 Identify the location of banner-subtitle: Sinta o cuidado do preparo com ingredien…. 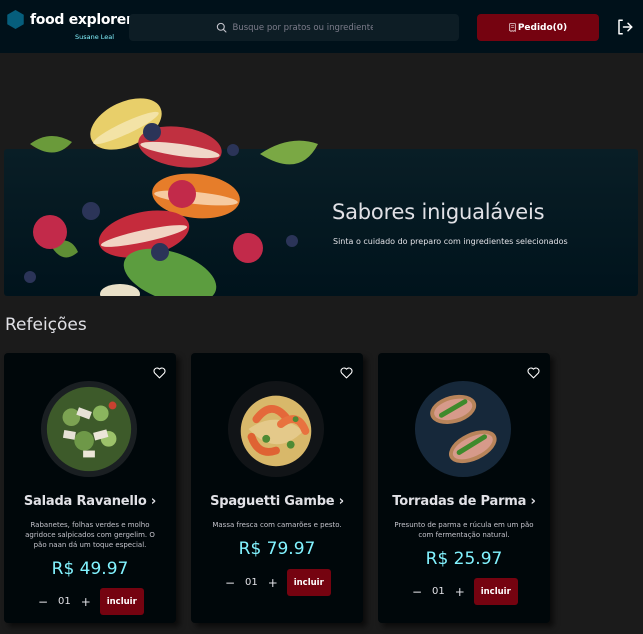
(450, 241).